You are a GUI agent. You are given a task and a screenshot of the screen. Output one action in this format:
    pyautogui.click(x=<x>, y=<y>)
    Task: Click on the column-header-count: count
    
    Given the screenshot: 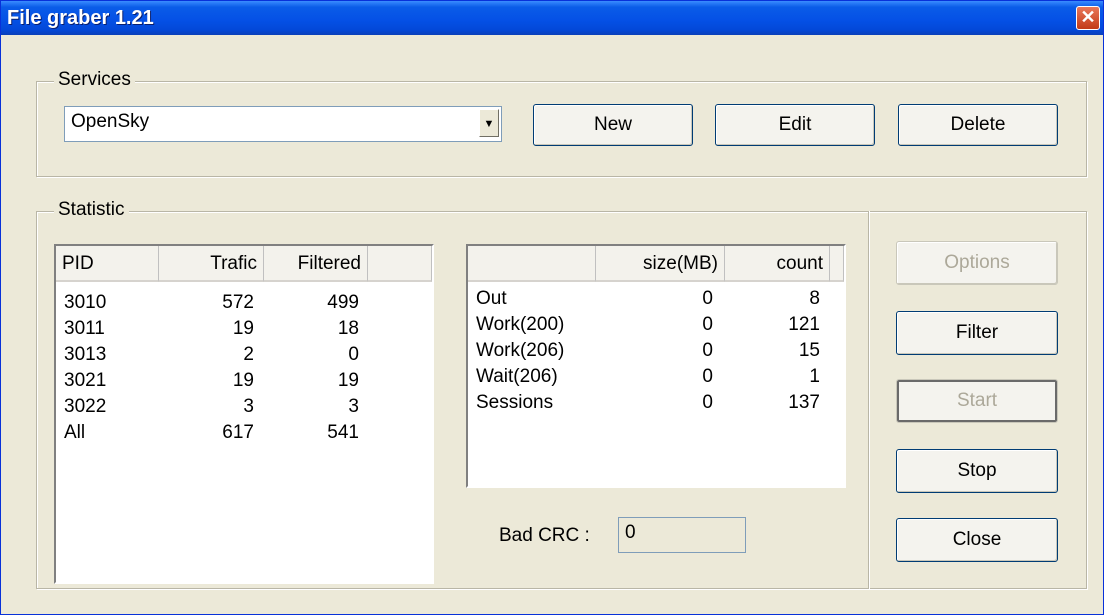 What is the action you would take?
    pyautogui.click(x=777, y=264)
    